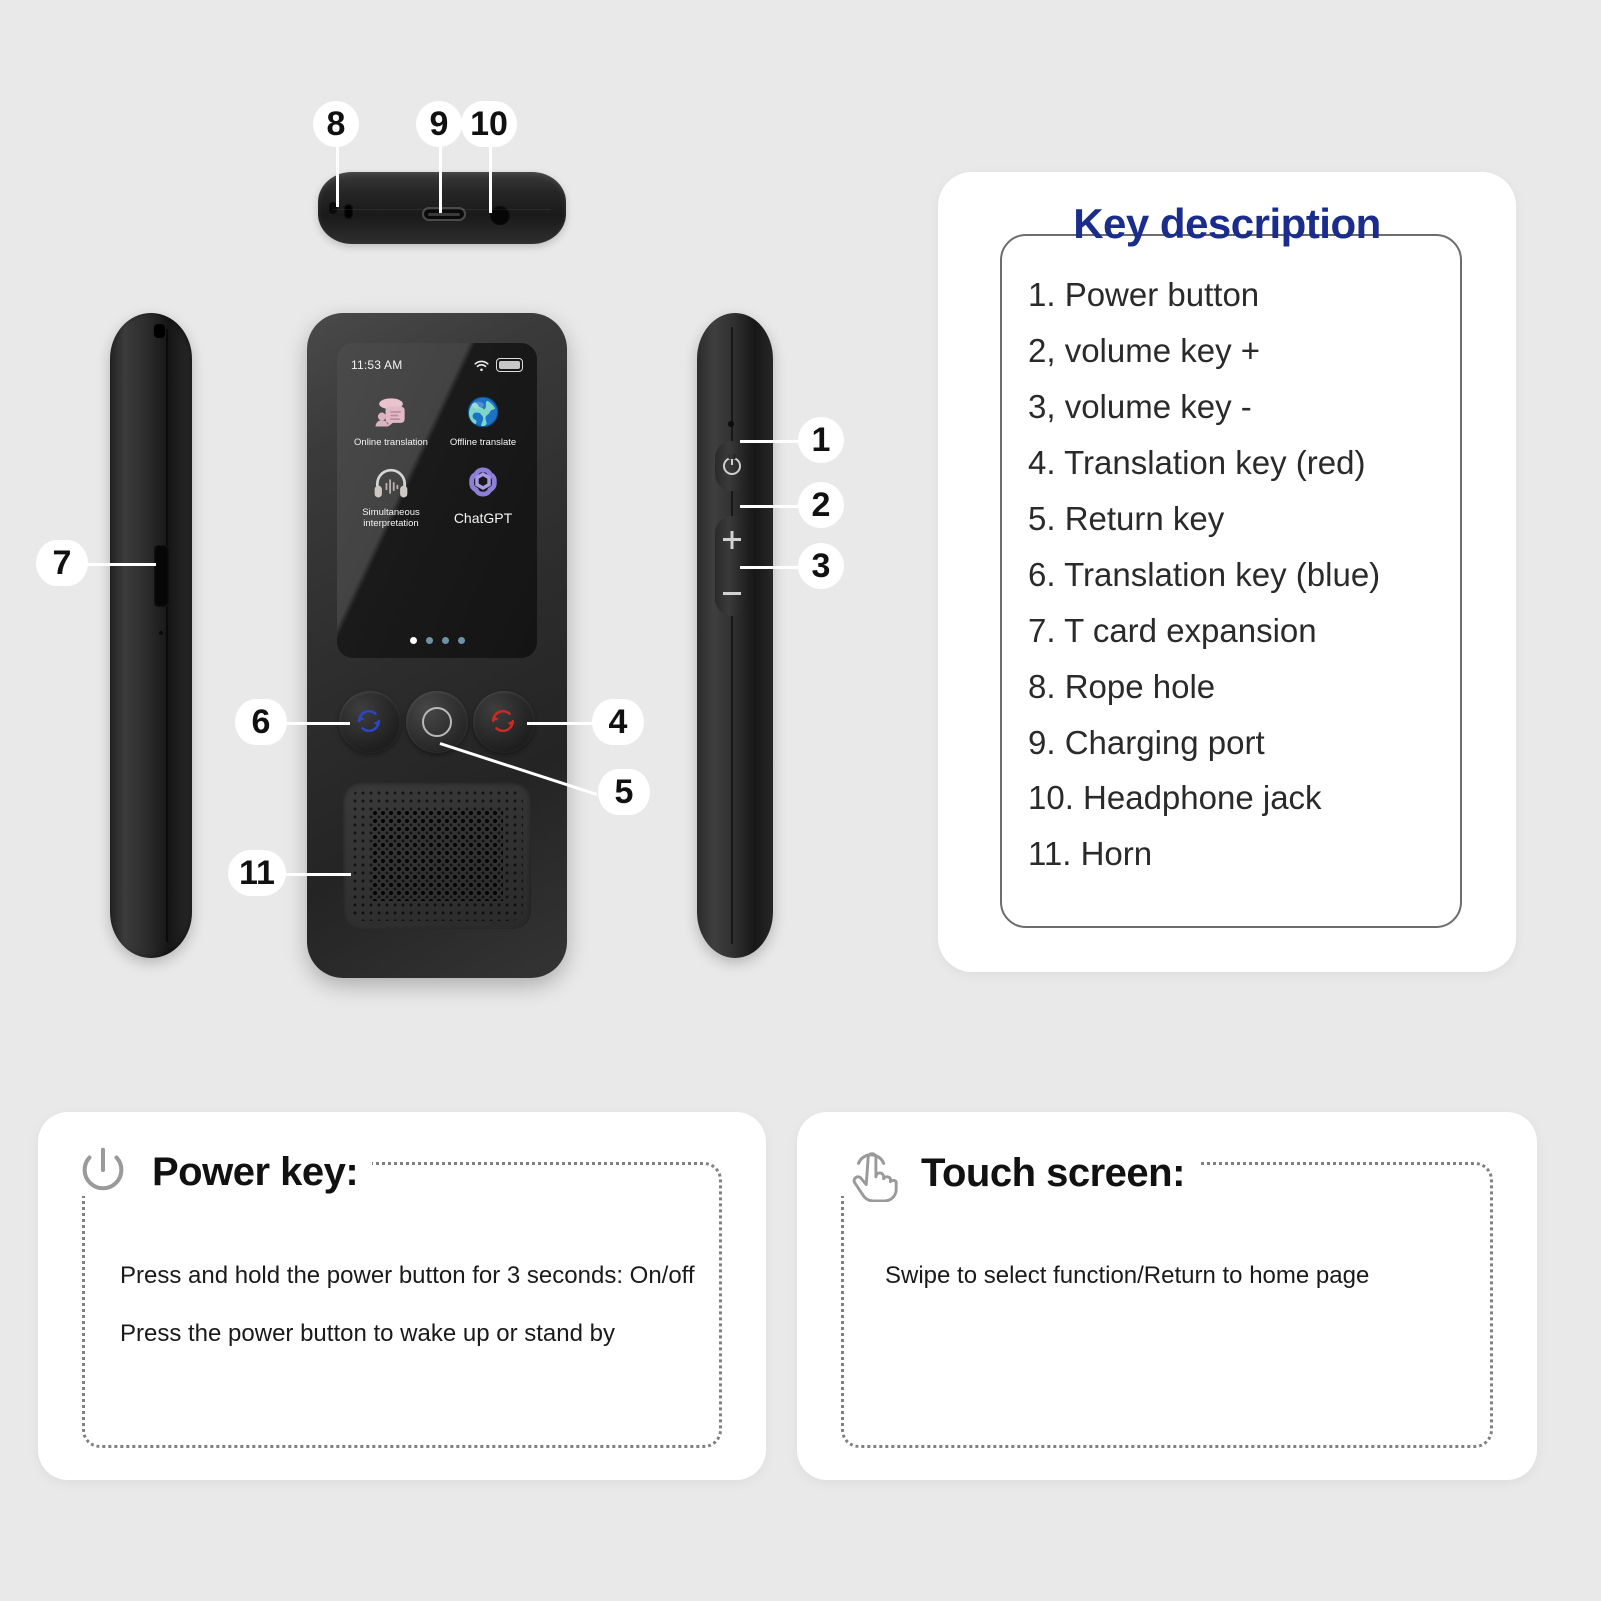 The height and width of the screenshot is (1601, 1601). I want to click on app-offline-translate: Offline translate, so click(483, 420).